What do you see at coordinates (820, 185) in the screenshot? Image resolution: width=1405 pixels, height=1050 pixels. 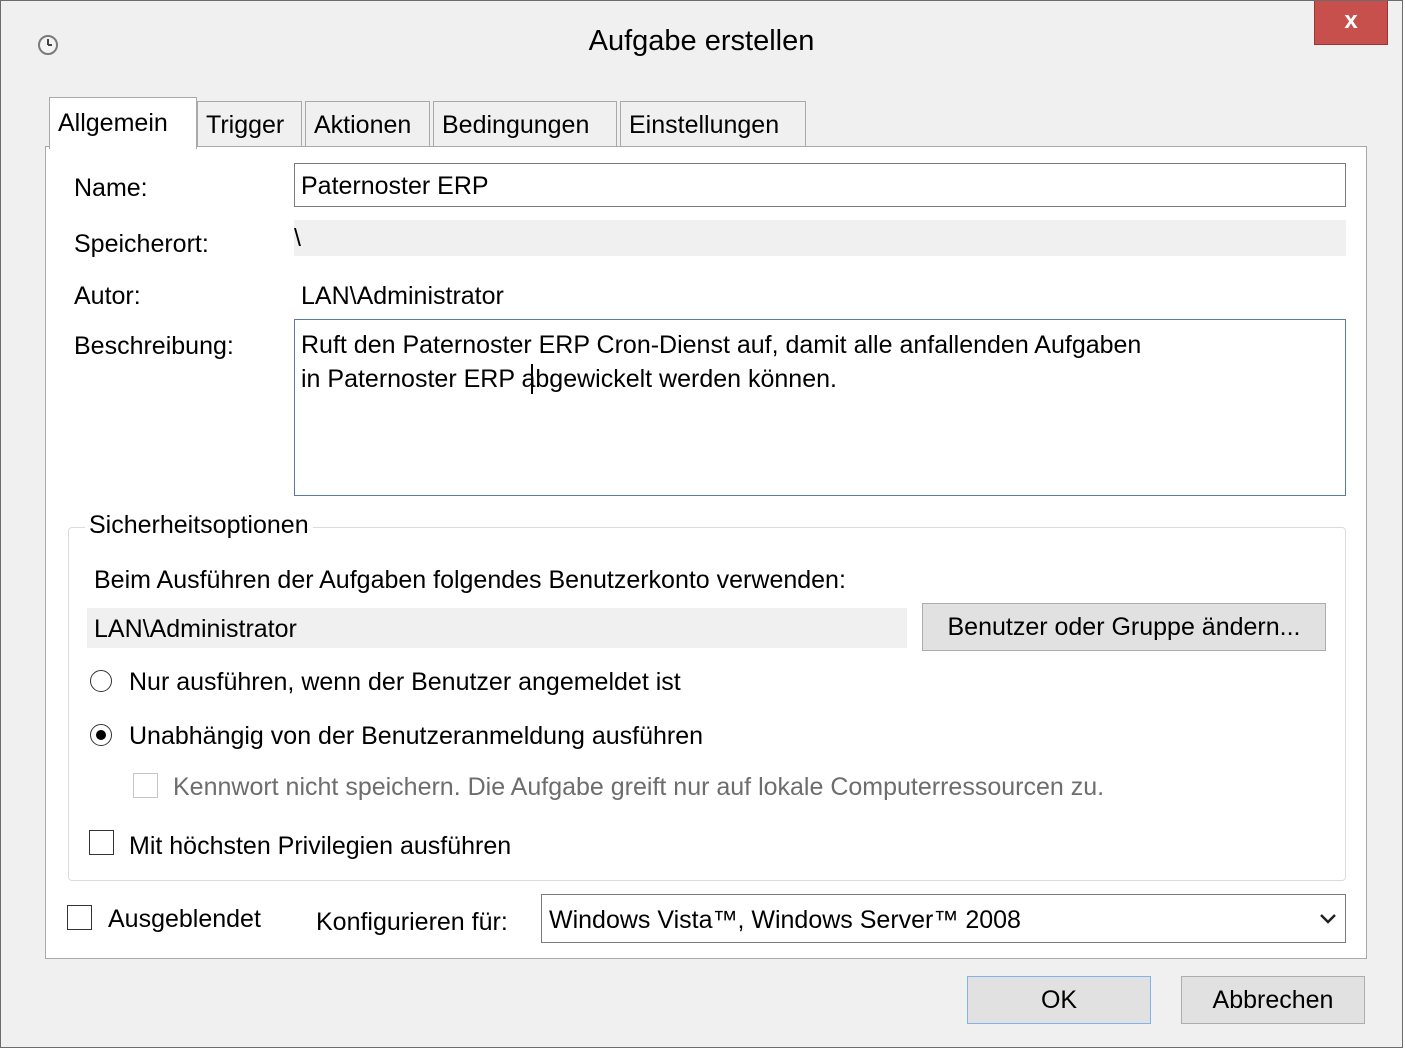 I see `name-field: Paternoster ERP` at bounding box center [820, 185].